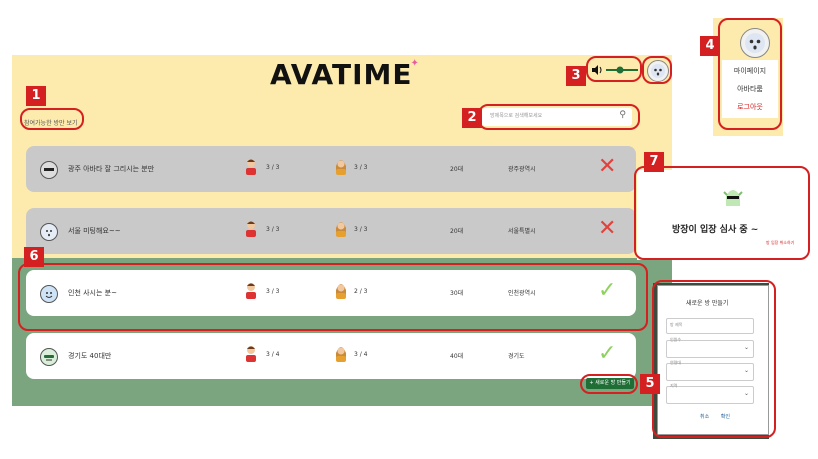  What do you see at coordinates (111, 169) in the screenshot?
I see `room-title: 광주 아바타 잘 그리시는 분만` at bounding box center [111, 169].